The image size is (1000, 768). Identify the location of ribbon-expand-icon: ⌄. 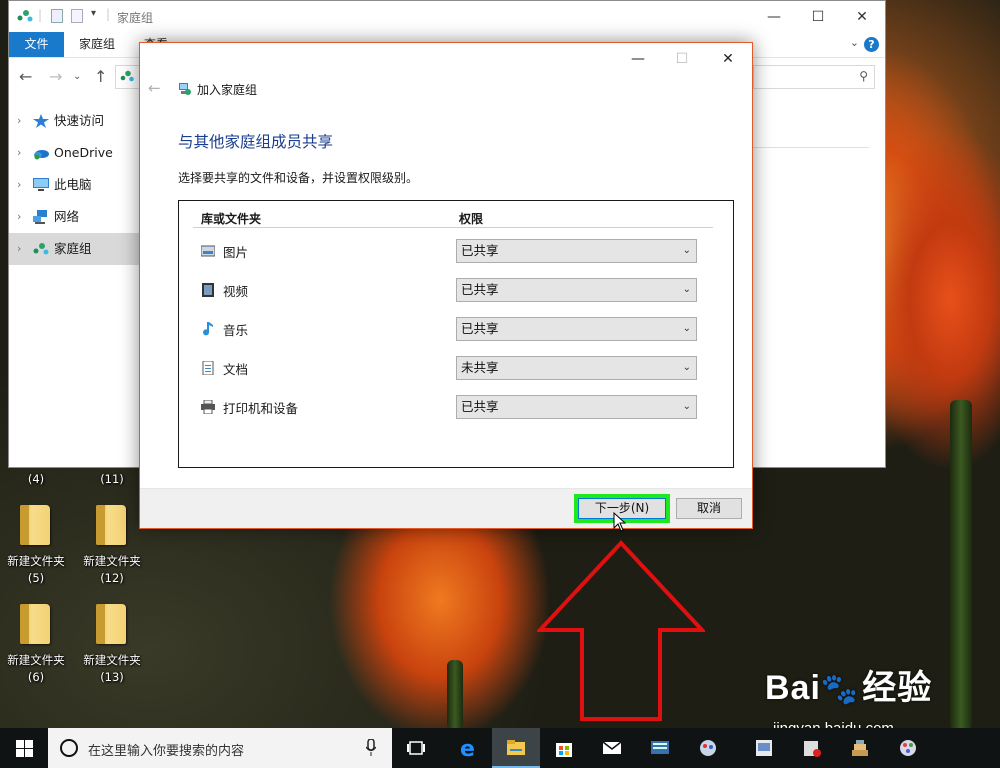
(854, 42).